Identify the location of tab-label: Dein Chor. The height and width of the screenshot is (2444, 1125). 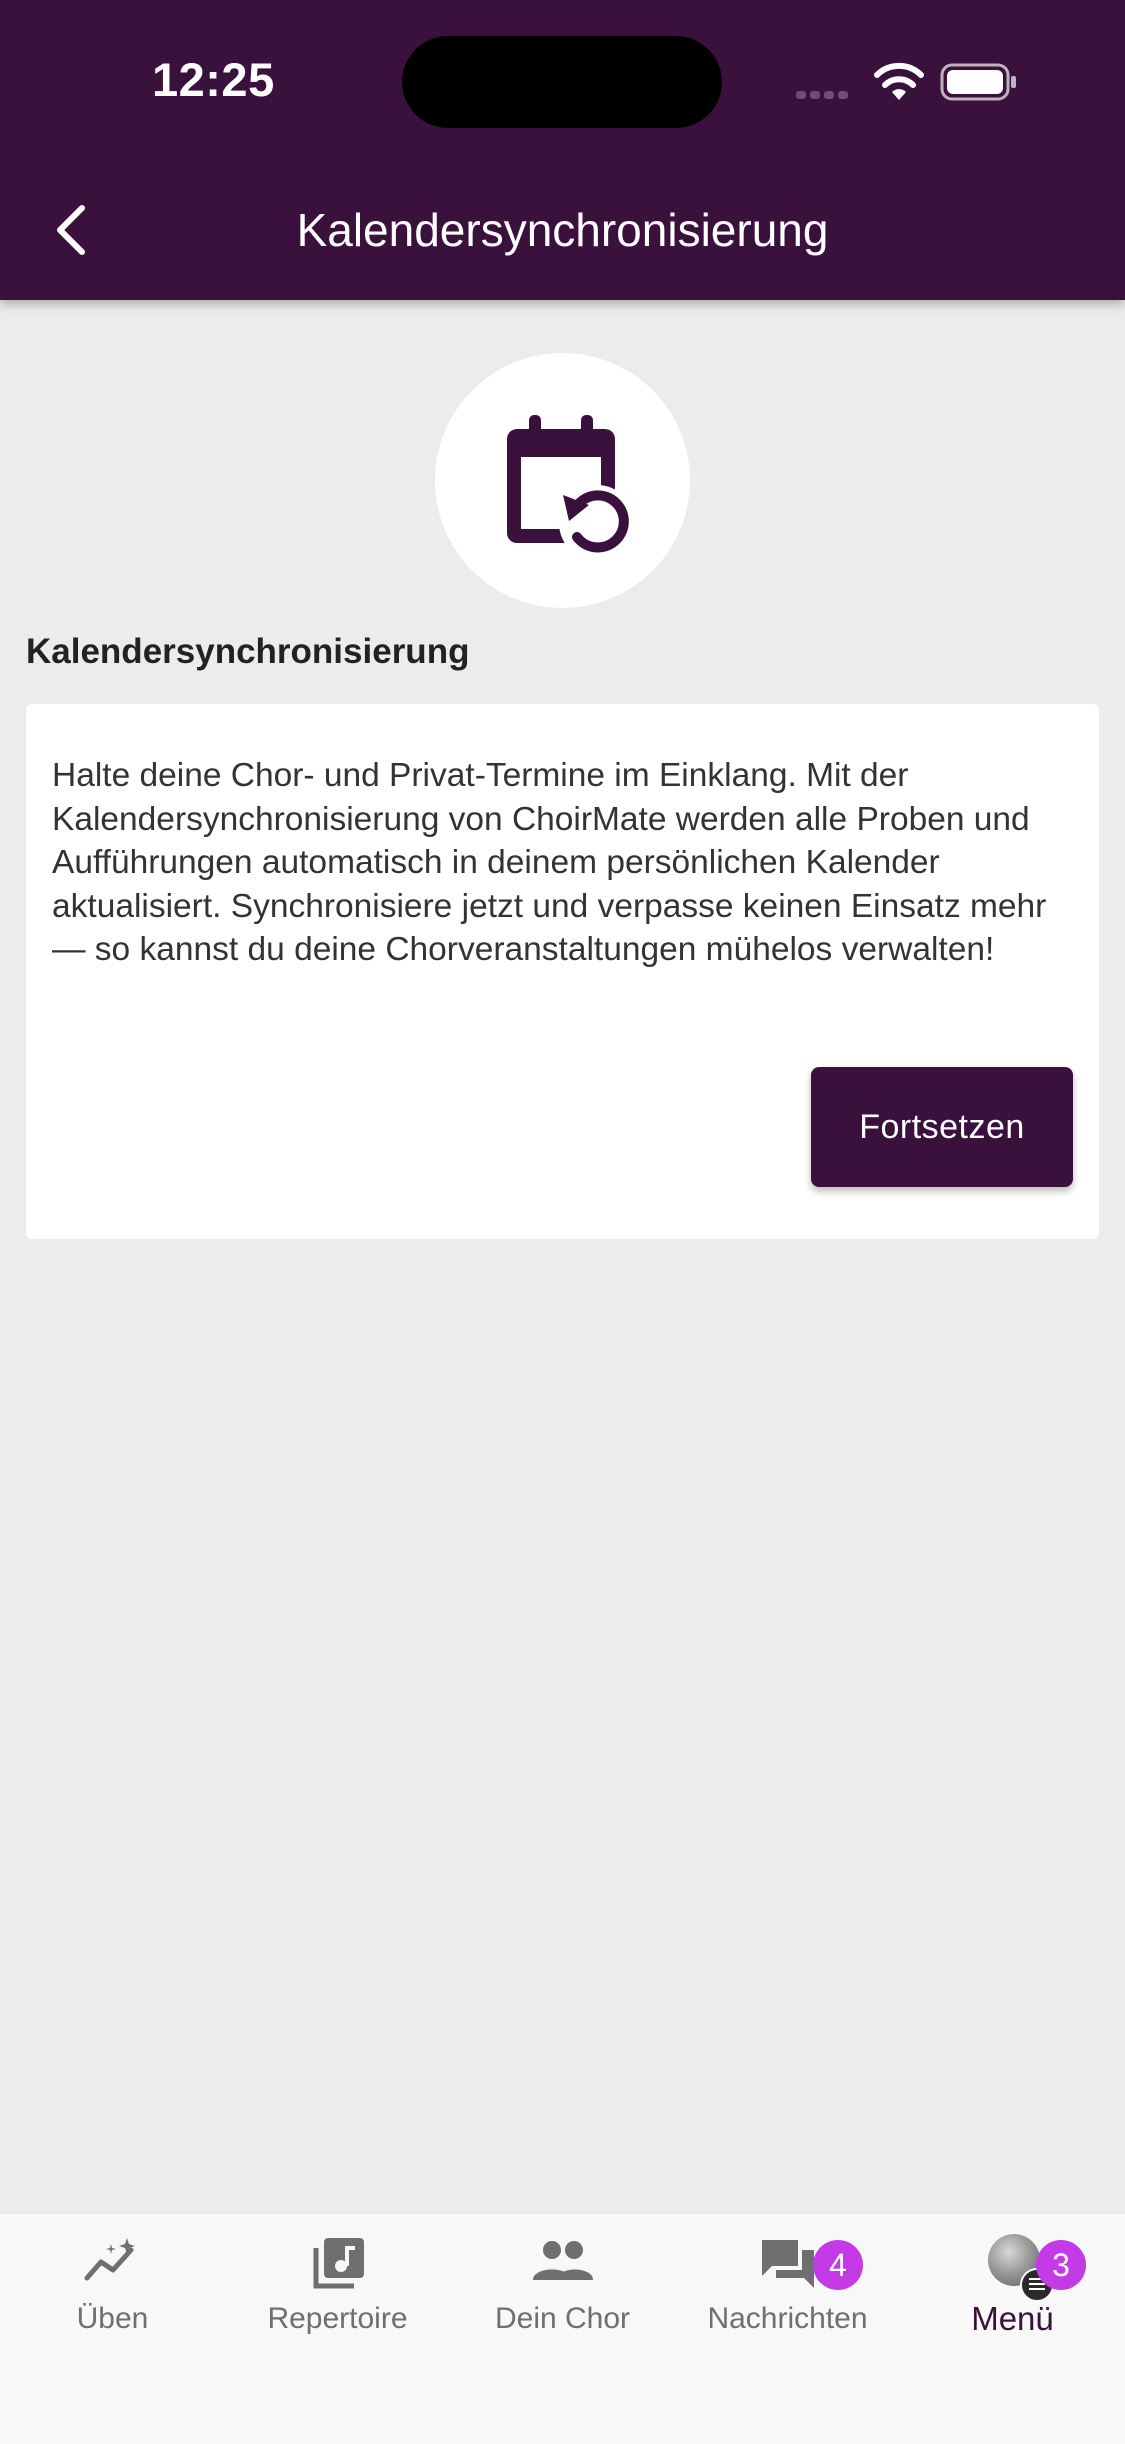
(562, 2318).